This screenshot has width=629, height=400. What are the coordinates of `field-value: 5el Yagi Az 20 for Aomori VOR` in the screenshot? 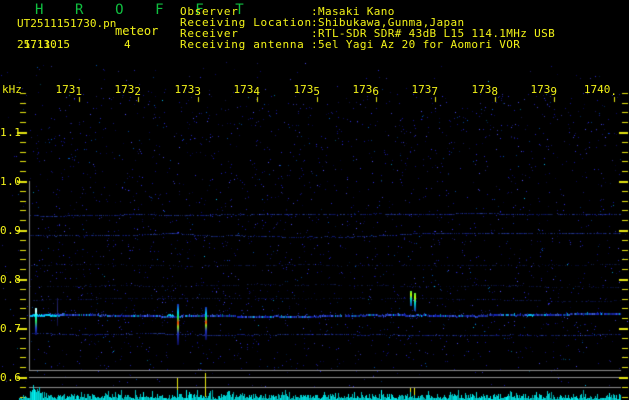 It's located at (419, 44).